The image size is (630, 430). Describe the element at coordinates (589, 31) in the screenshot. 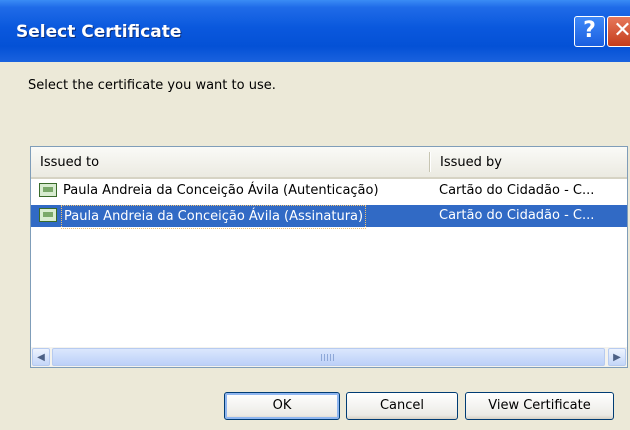

I see `help-button: ?` at that location.